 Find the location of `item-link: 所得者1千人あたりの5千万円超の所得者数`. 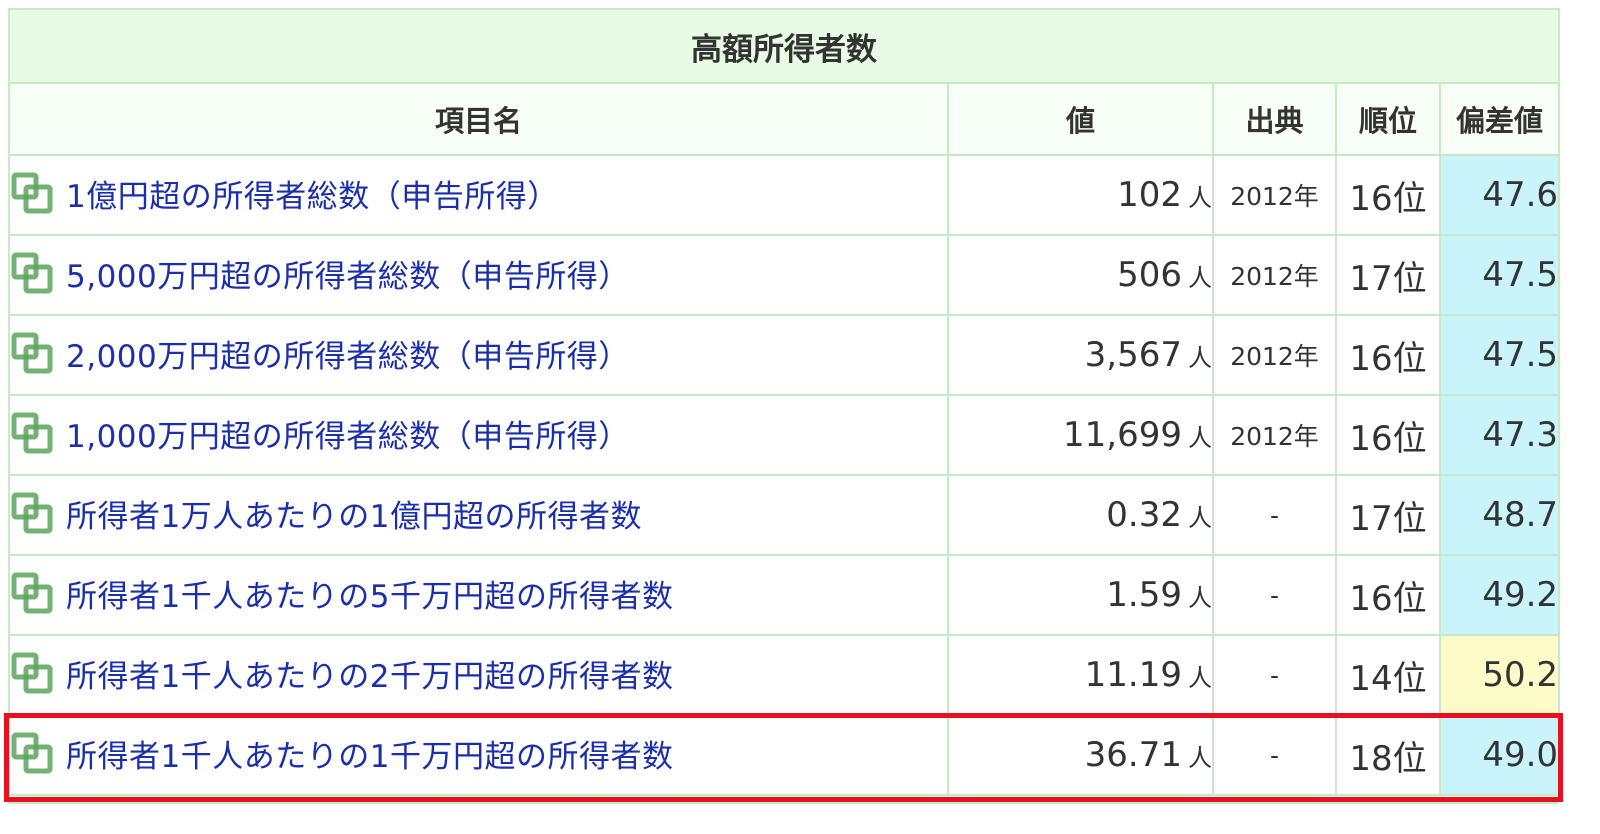

item-link: 所得者1千人あたりの5千万円超の所得者数 is located at coordinates (341, 593).